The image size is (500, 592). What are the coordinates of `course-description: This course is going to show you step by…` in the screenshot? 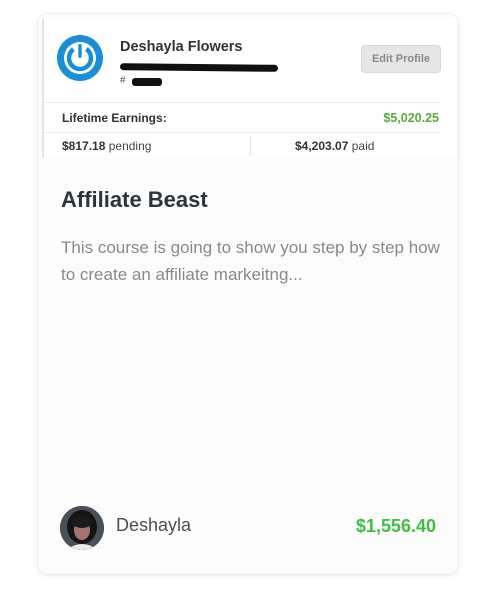 It's located at (250, 261).